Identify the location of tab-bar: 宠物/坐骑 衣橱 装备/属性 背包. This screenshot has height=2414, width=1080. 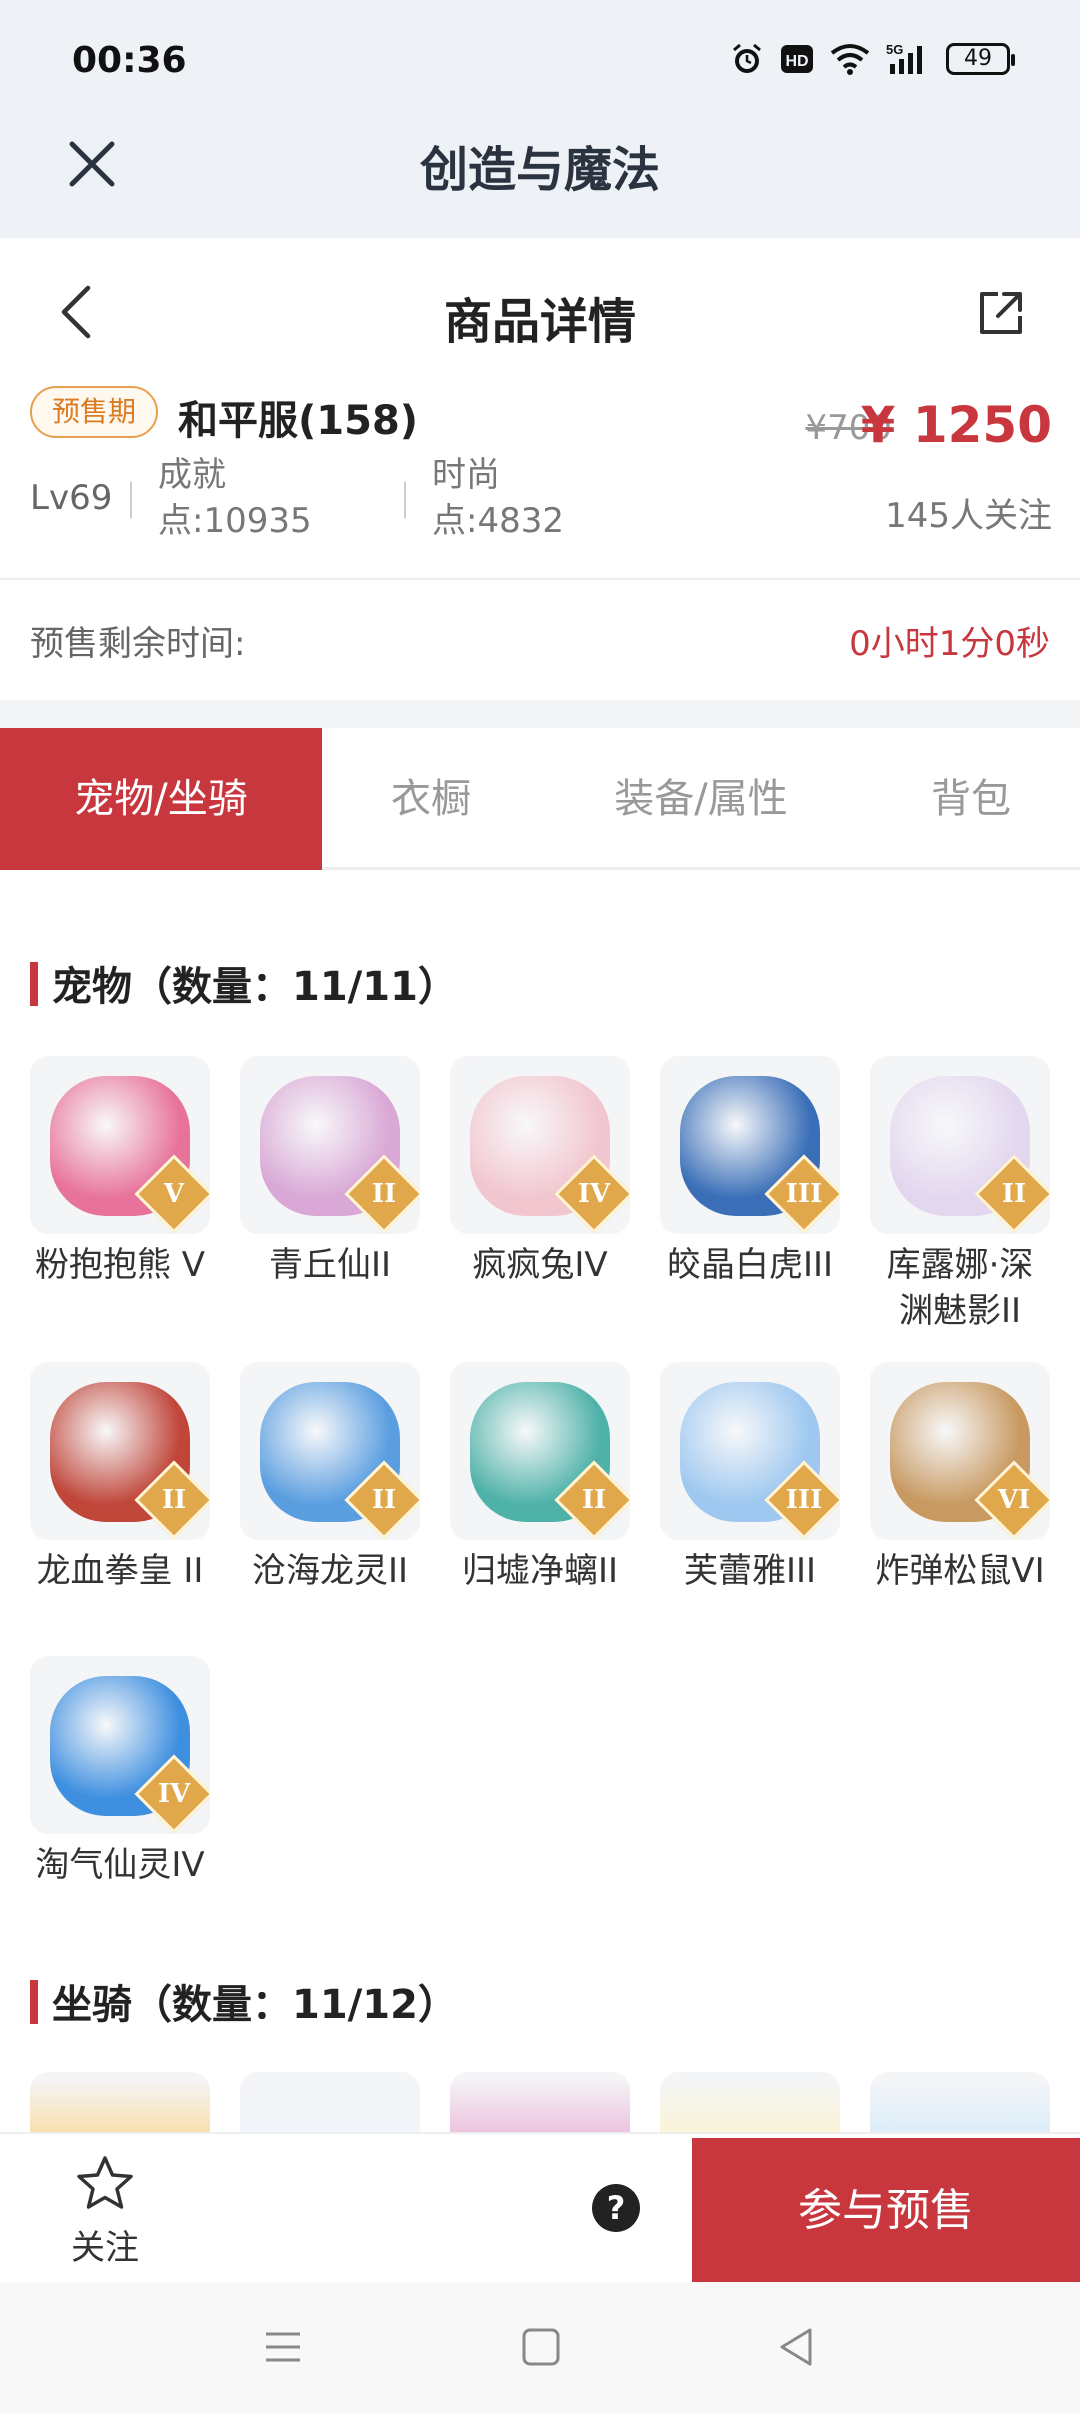
(540, 799).